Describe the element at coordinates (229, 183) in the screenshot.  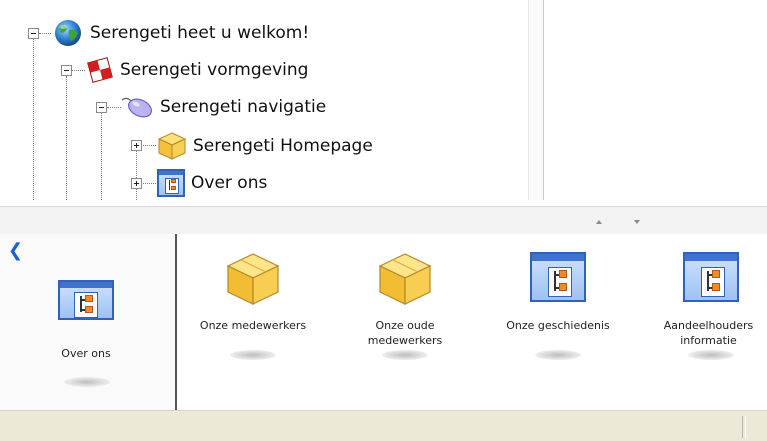
I see `tree-node-label: Over ons` at that location.